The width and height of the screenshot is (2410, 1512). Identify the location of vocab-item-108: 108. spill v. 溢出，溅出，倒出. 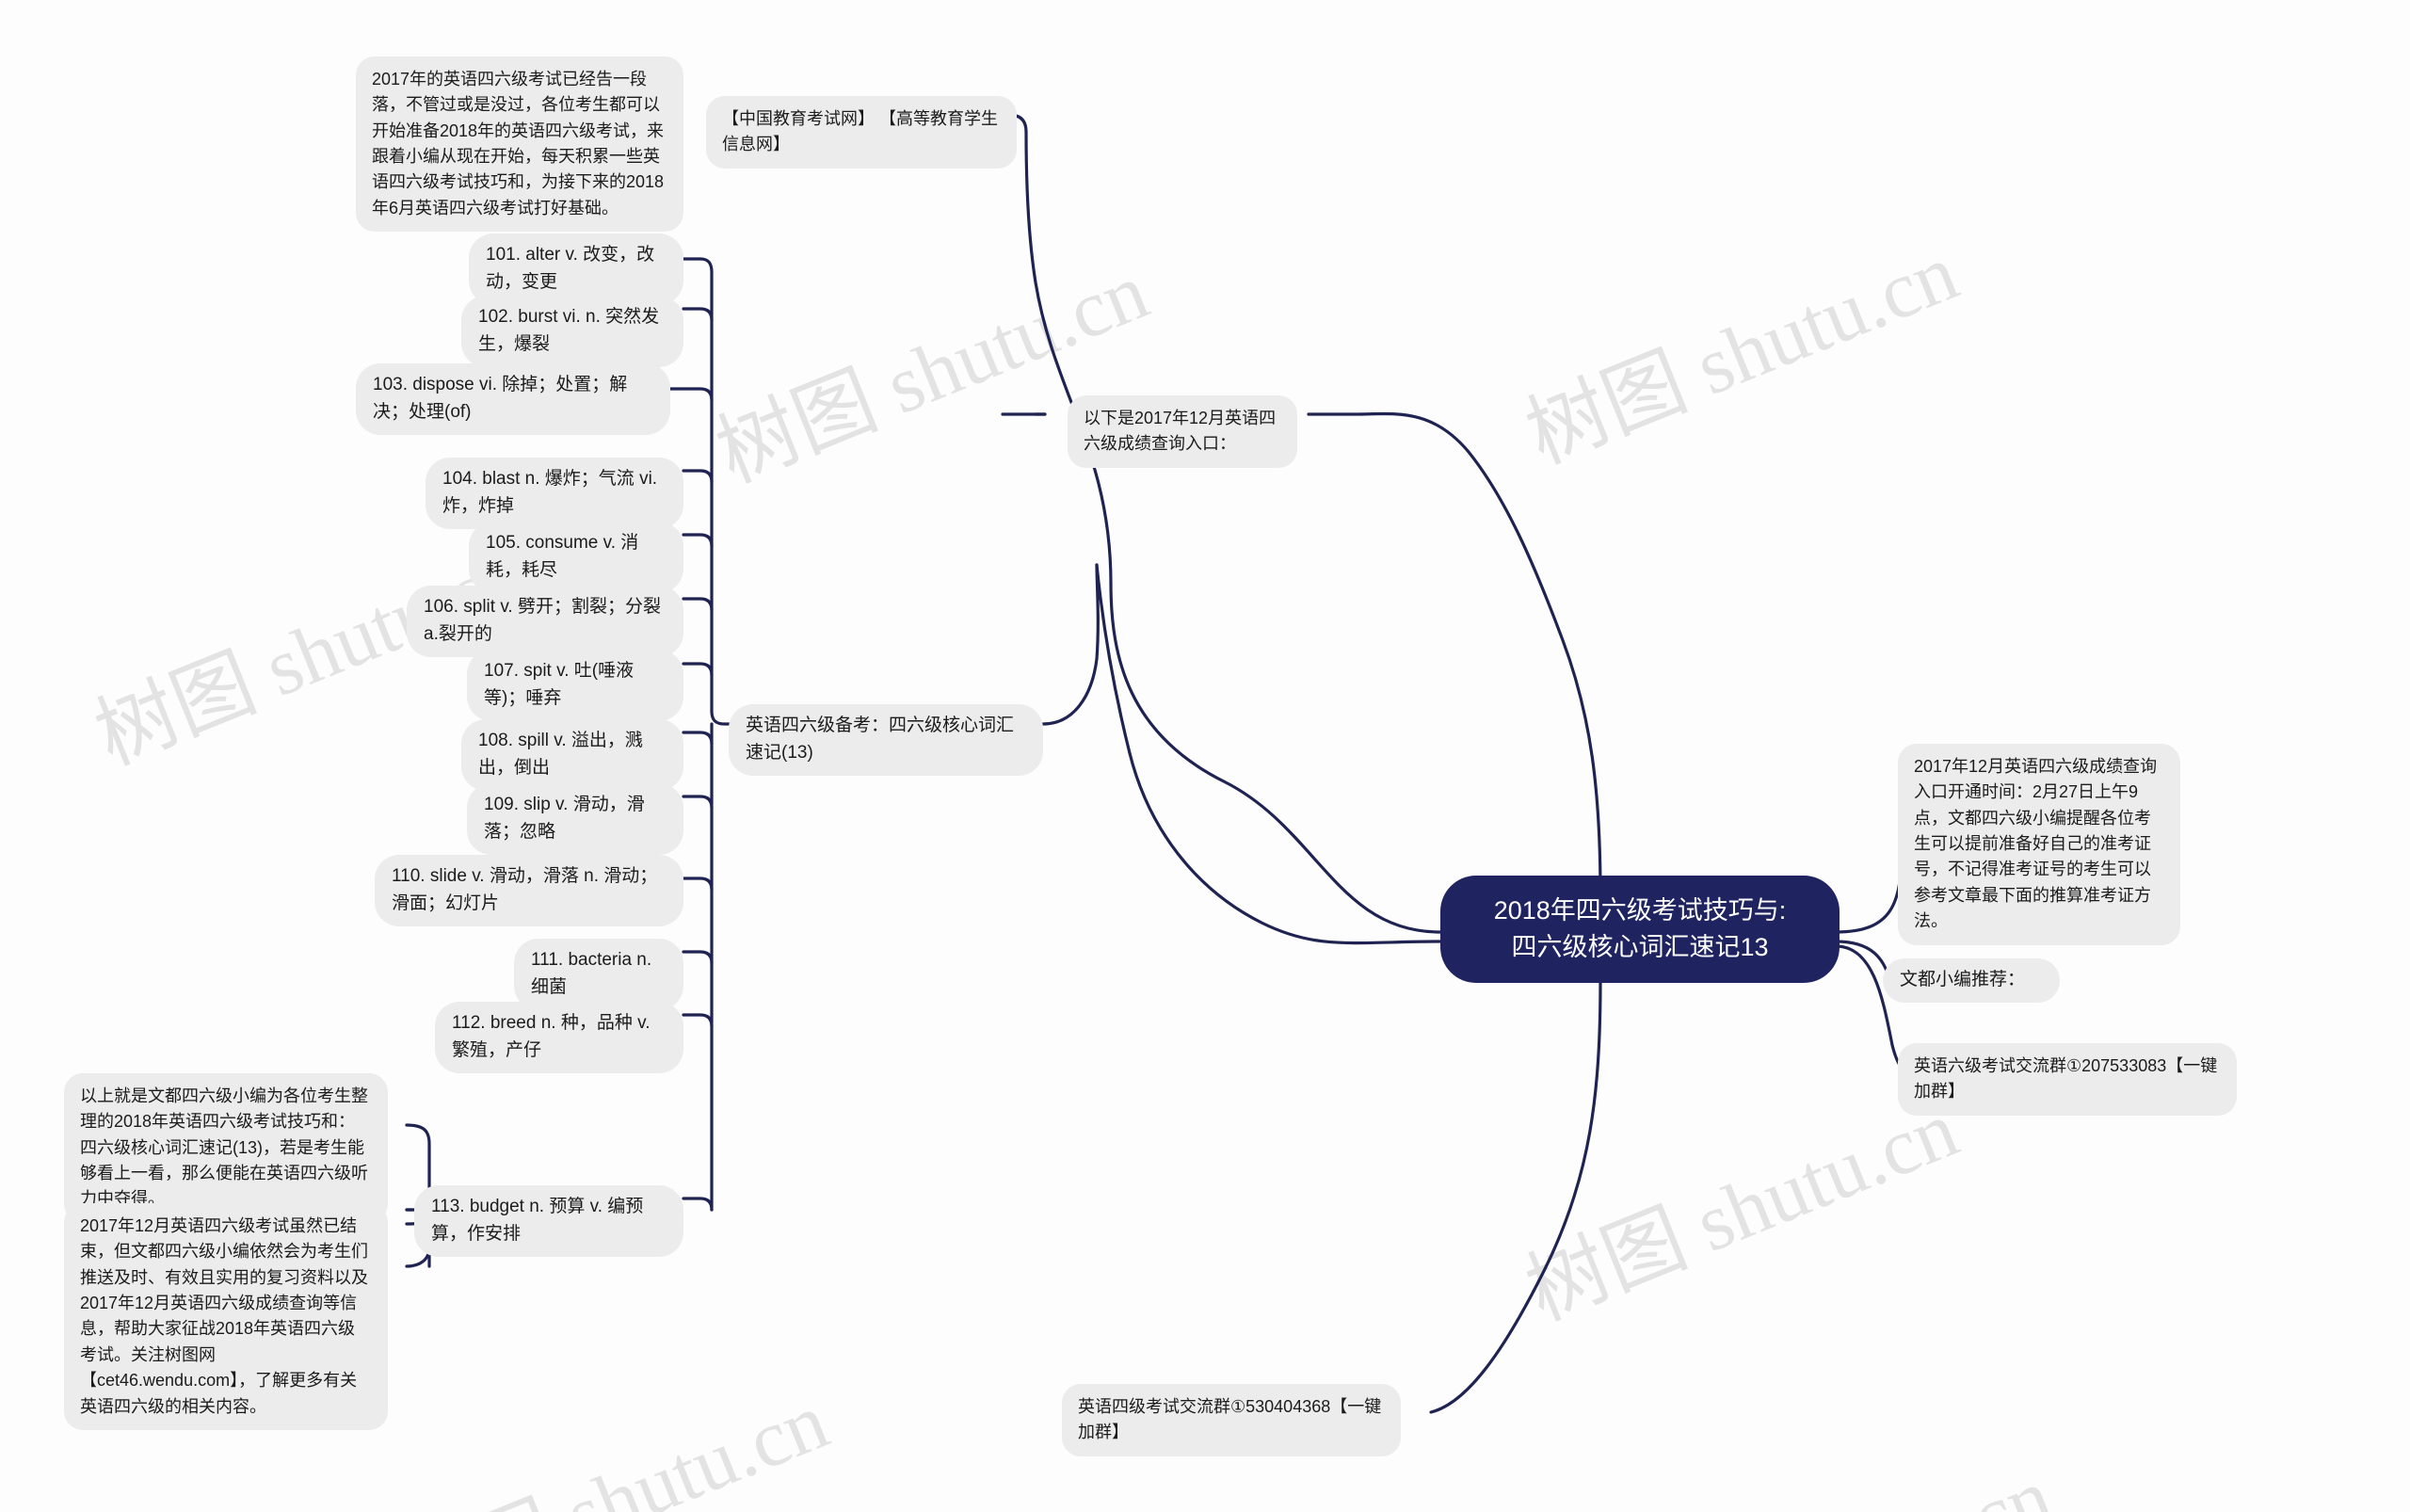
(572, 755).